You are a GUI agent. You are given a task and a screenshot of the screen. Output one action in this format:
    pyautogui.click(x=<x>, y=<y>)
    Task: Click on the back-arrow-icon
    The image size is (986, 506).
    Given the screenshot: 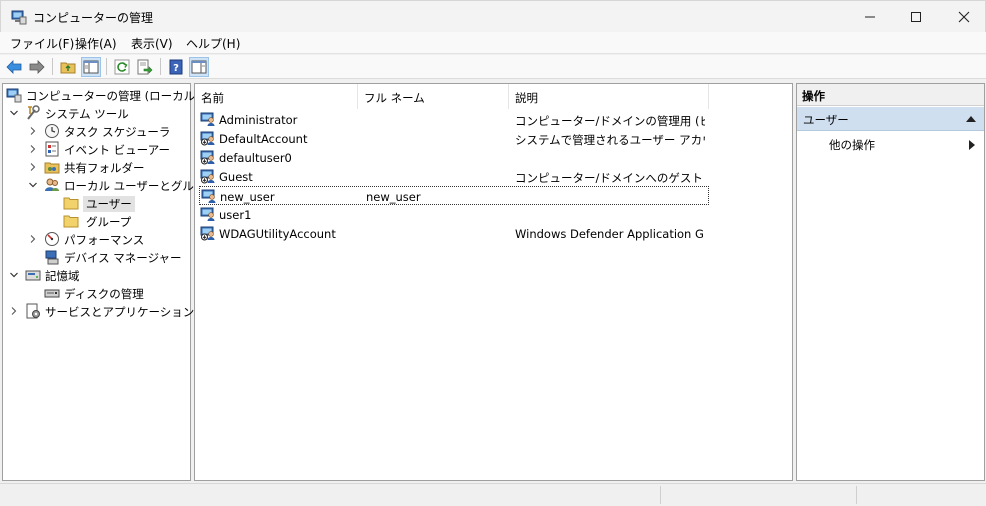 What is the action you would take?
    pyautogui.click(x=14, y=67)
    